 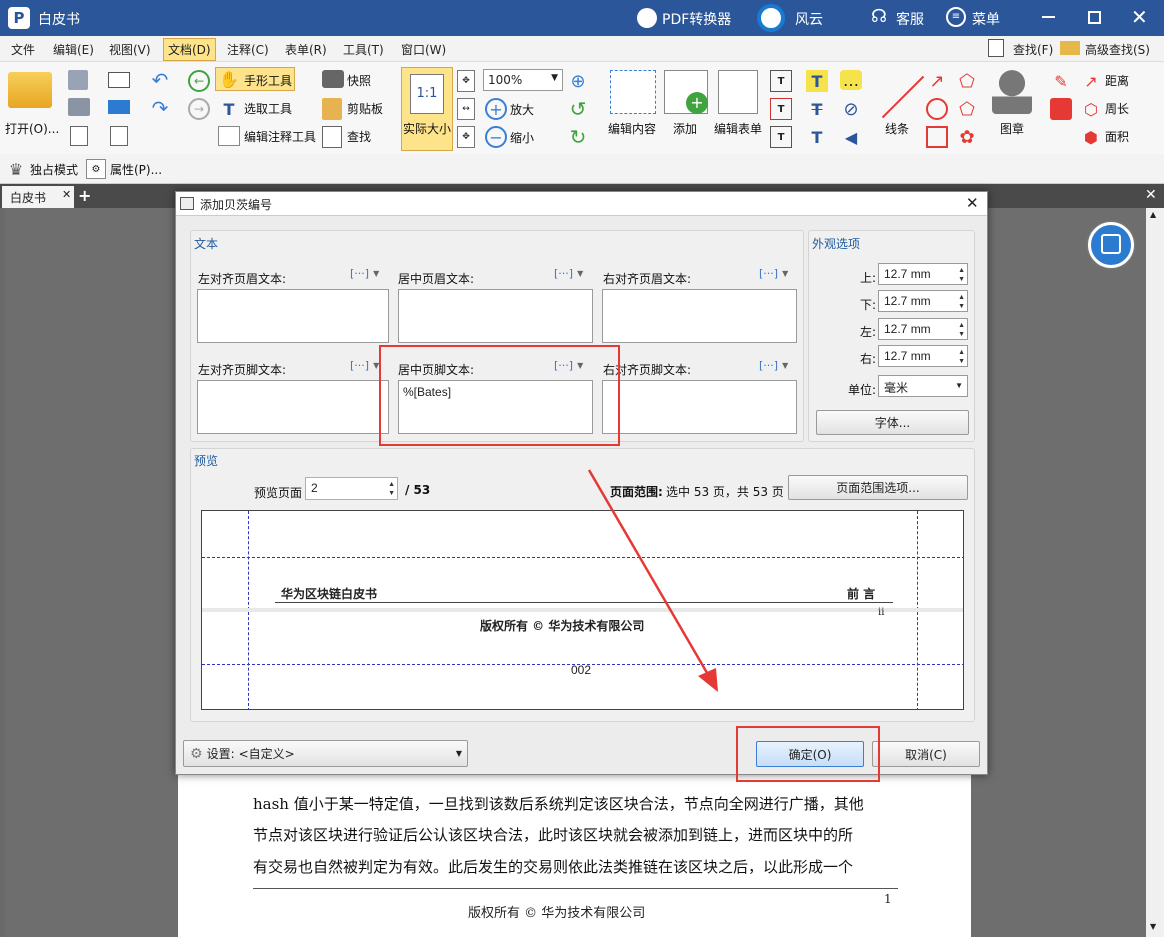 What do you see at coordinates (923, 301) in the screenshot?
I see `margin-bottom-input: 12.7 mm ▲ ▼` at bounding box center [923, 301].